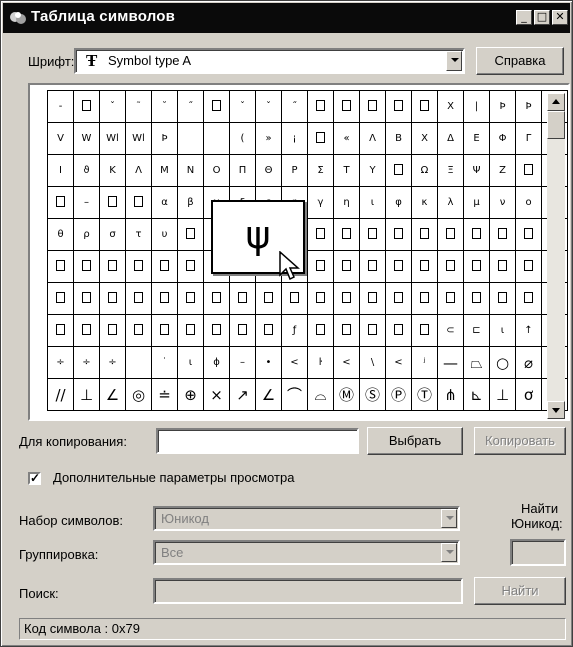  What do you see at coordinates (294, 394) in the screenshot?
I see `symbol-cell: ⌒` at bounding box center [294, 394].